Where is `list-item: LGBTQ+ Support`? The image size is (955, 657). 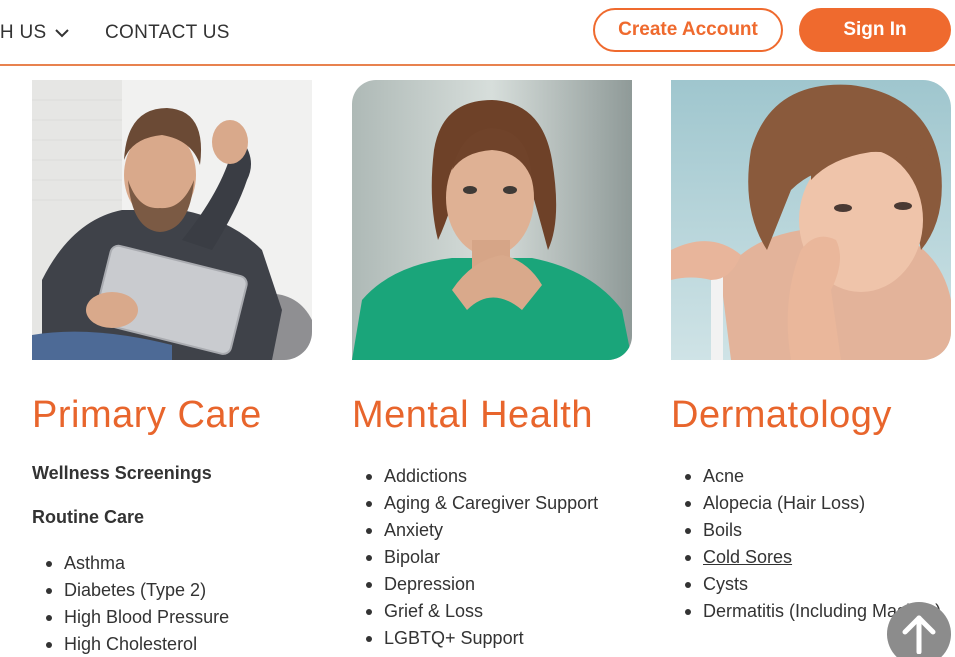 list-item: LGBTQ+ Support is located at coordinates (492, 638).